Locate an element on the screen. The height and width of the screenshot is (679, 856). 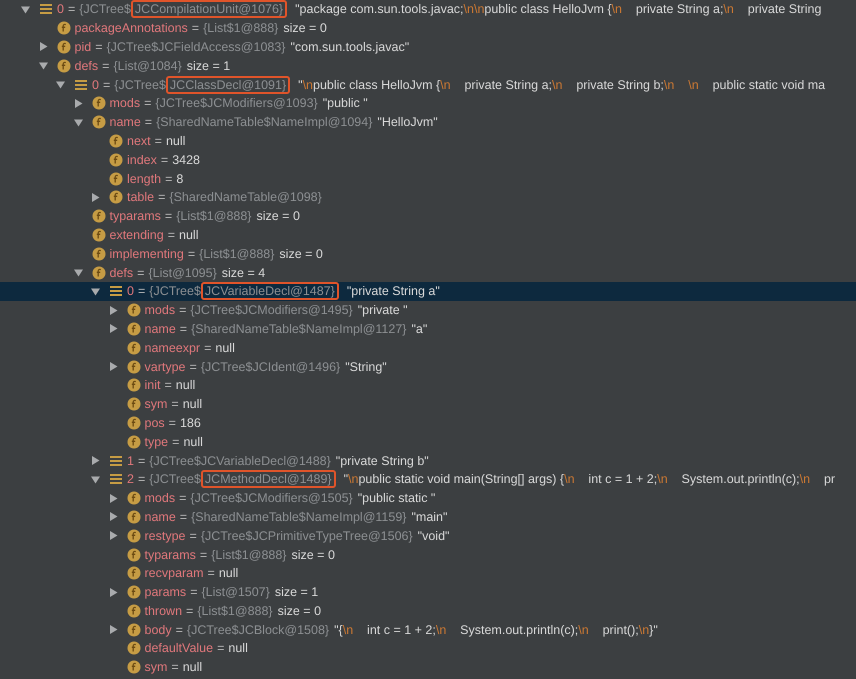
variable-value: "package com.sun.tools.javac;\n\npublic class HelloJvm {\n private String a;\n private String is located at coordinates (558, 9).